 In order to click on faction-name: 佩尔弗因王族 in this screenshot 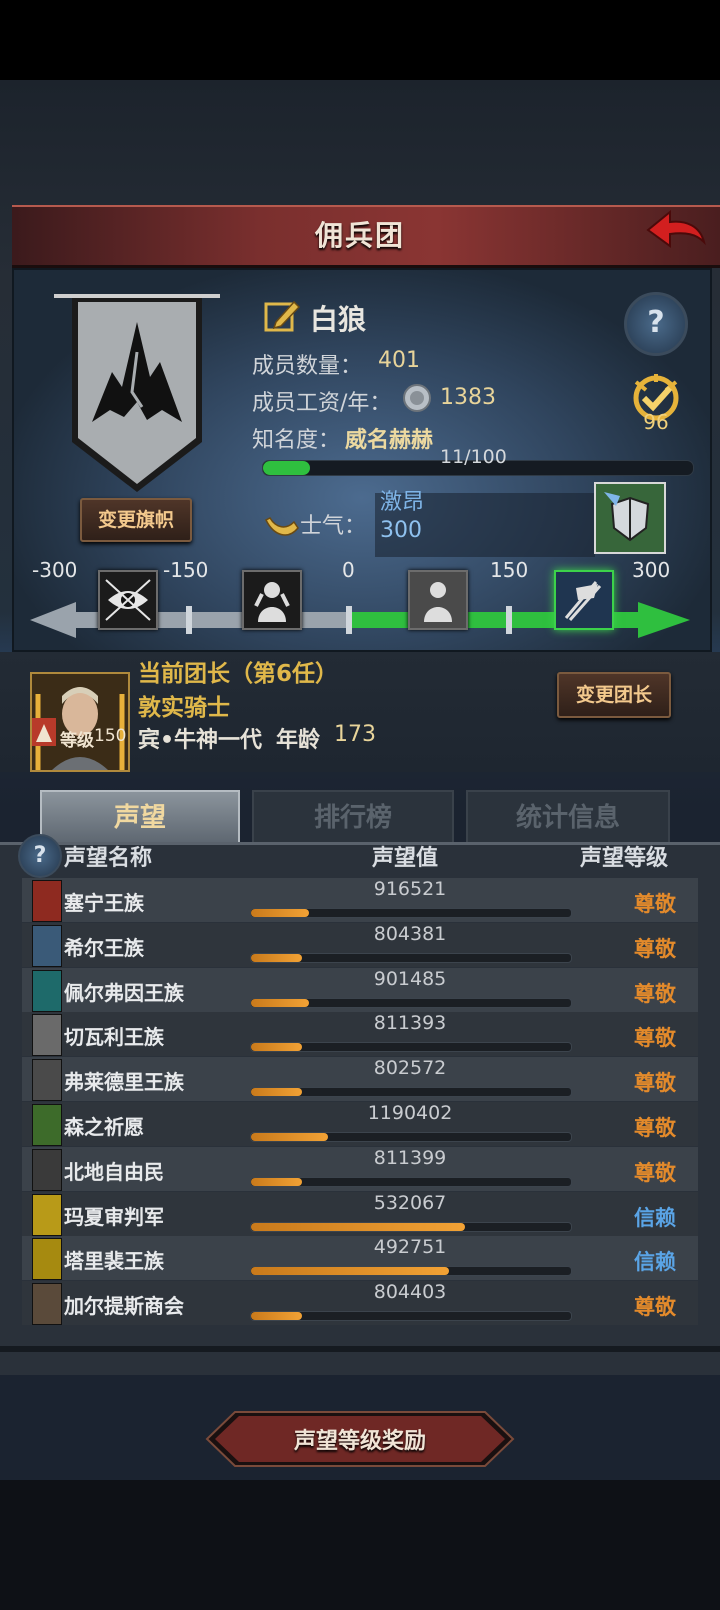, I will do `click(124, 992)`.